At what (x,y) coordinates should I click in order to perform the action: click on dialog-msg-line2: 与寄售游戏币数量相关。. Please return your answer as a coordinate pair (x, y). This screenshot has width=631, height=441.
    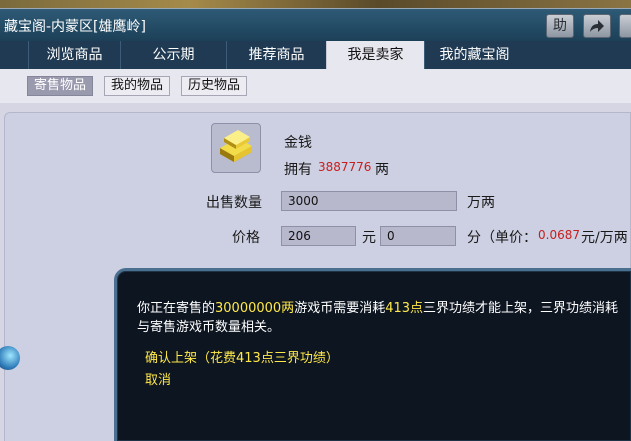
    Looking at the image, I should click on (209, 327).